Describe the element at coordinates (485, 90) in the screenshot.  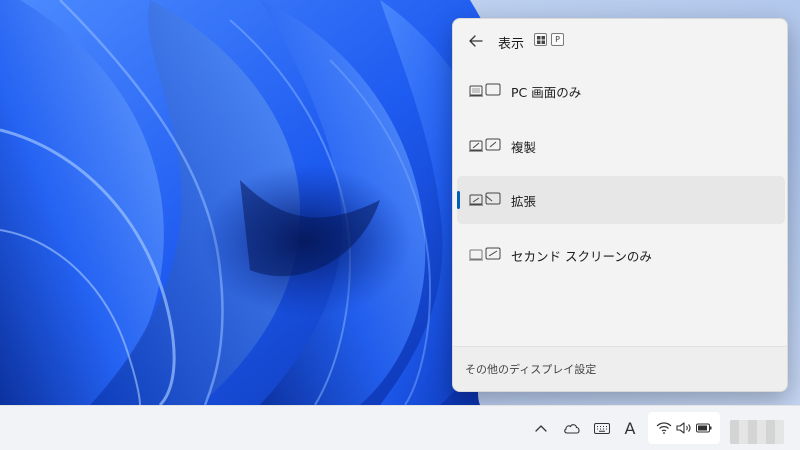
I see `pc-screen-only-icon` at that location.